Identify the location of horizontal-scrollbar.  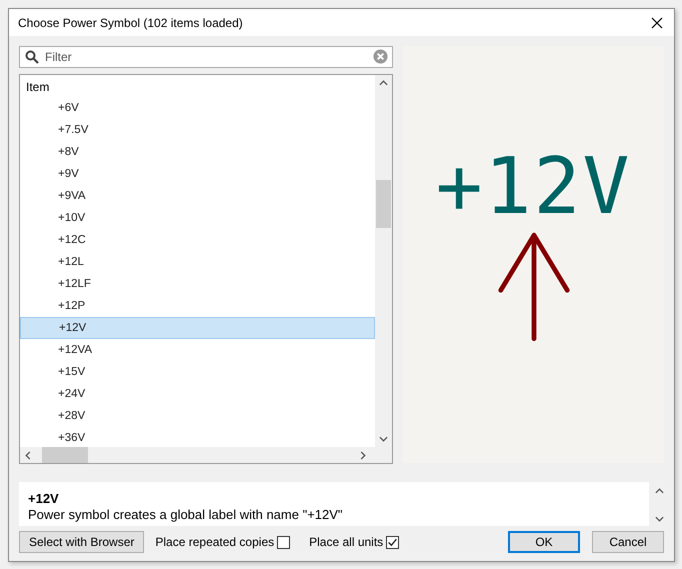
(206, 455).